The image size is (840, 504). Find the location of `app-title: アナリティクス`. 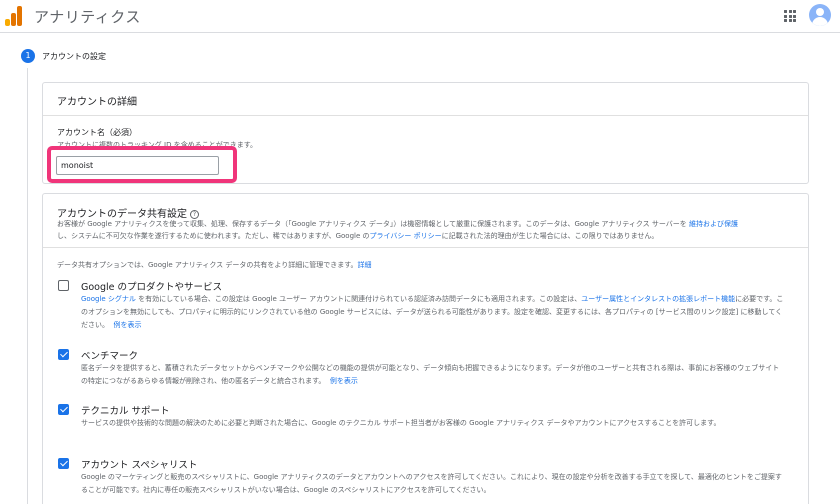

app-title: アナリティクス is located at coordinates (87, 17).